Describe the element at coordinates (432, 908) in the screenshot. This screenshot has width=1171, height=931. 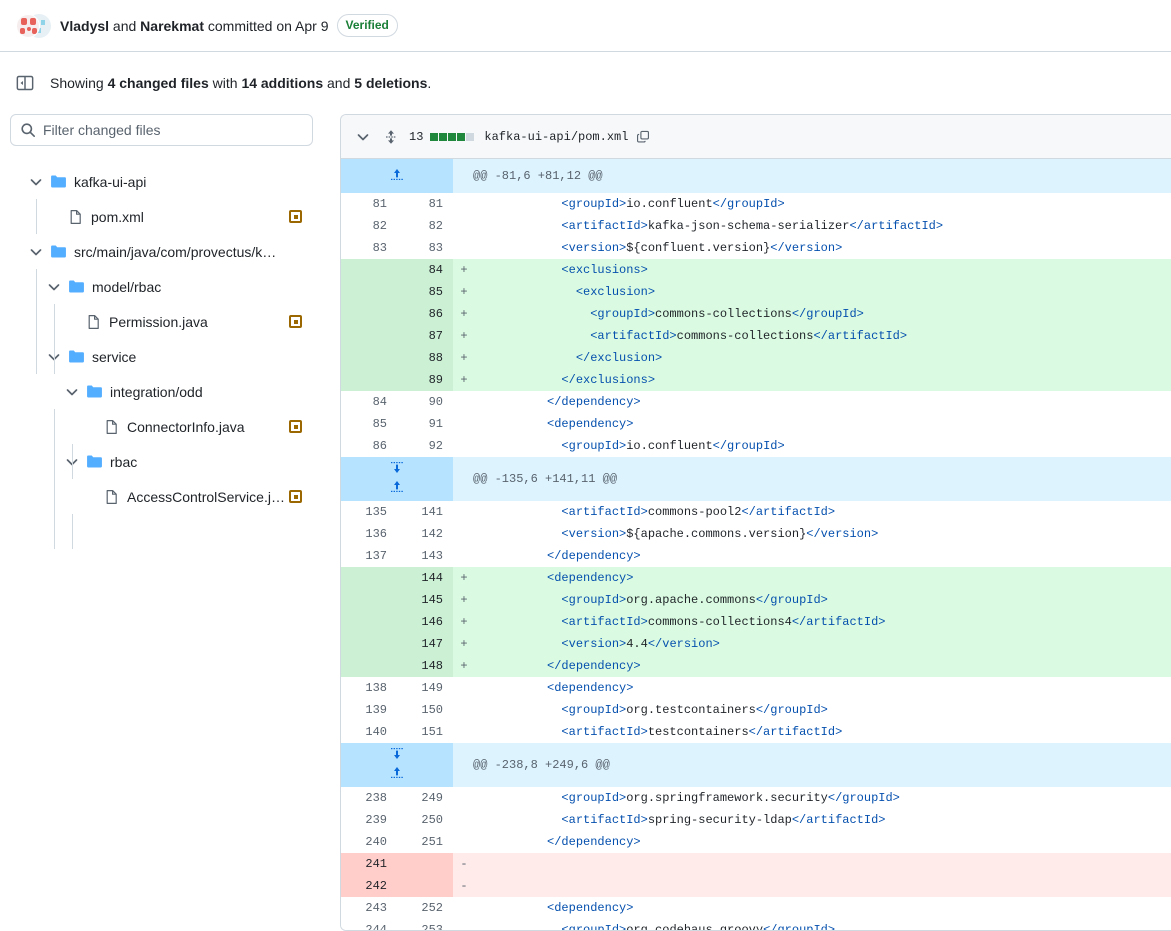
I see `line-number-new: 252` at that location.